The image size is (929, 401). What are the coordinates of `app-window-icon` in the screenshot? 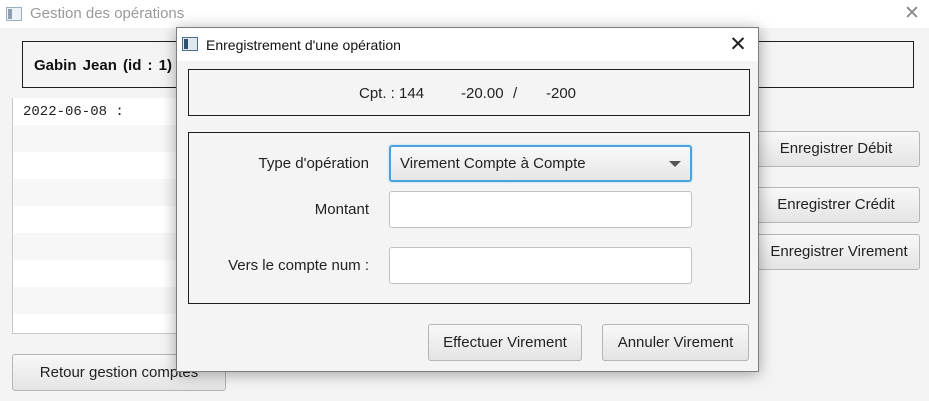 It's located at (14, 14).